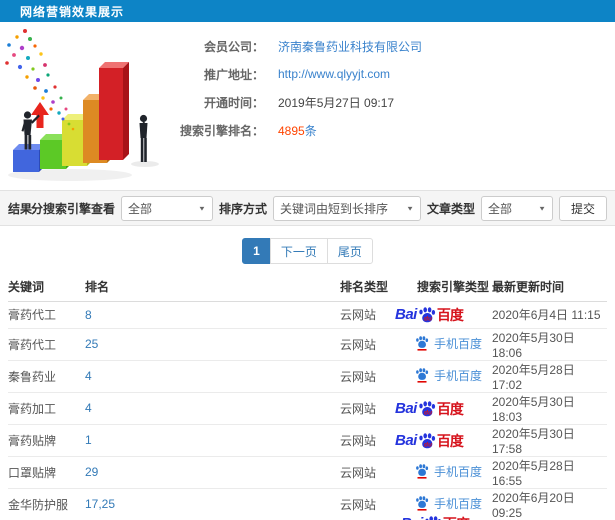 The image size is (615, 520). Describe the element at coordinates (307, 11) in the screenshot. I see `title-bar: 网络营销效果展示` at that location.